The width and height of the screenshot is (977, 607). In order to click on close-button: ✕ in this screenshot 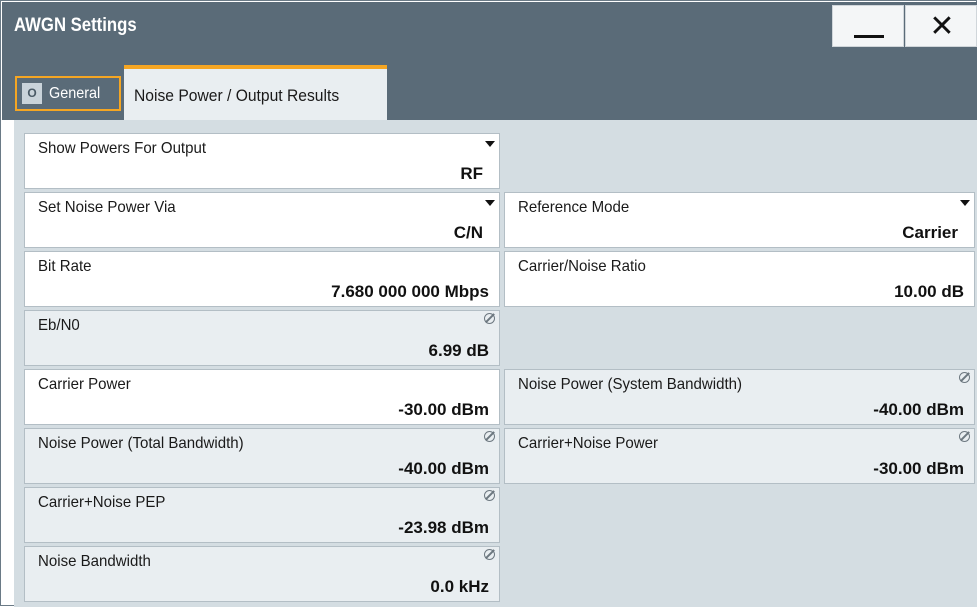, I will do `click(941, 26)`.